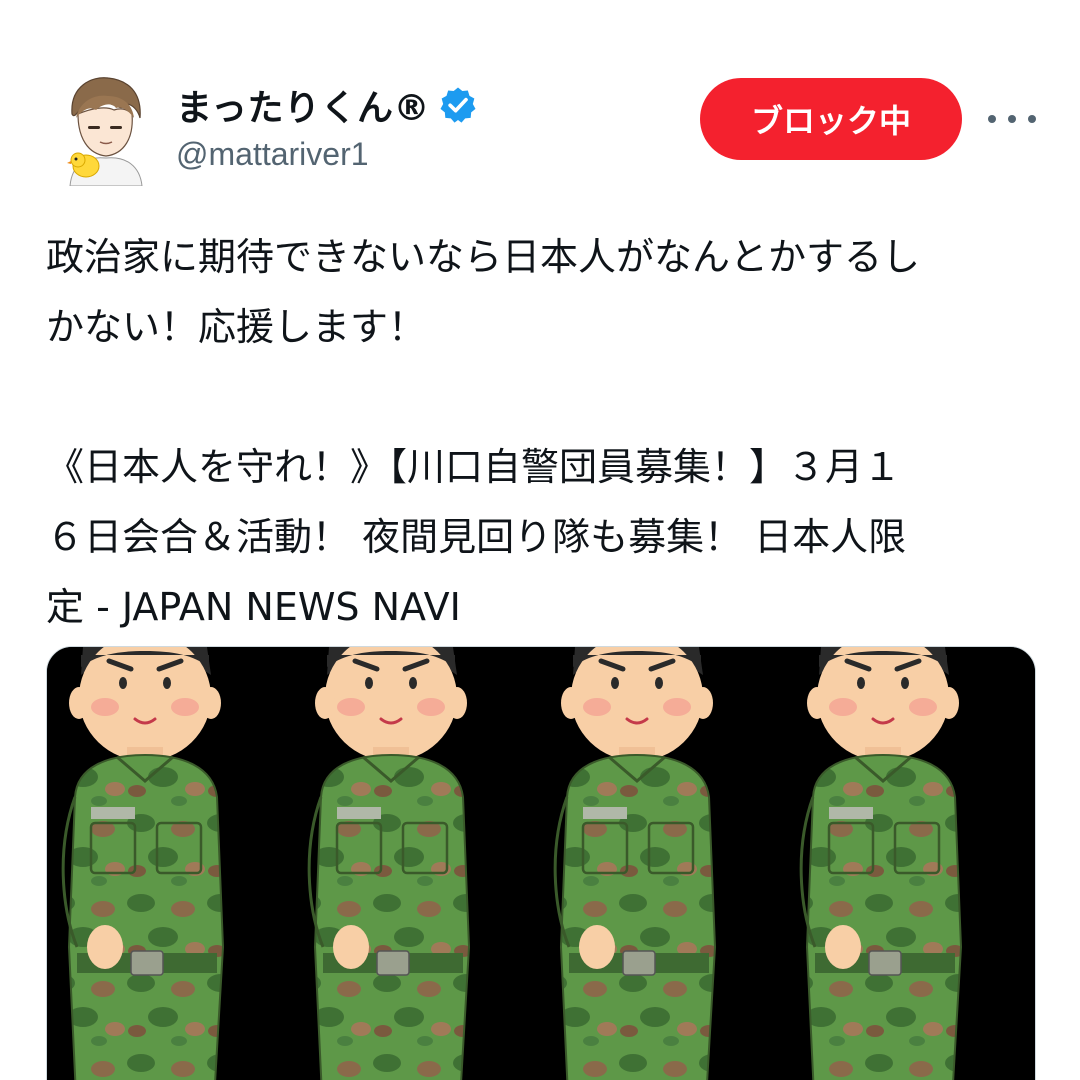 The image size is (1080, 1080). Describe the element at coordinates (1012, 119) in the screenshot. I see `more-icon` at that location.